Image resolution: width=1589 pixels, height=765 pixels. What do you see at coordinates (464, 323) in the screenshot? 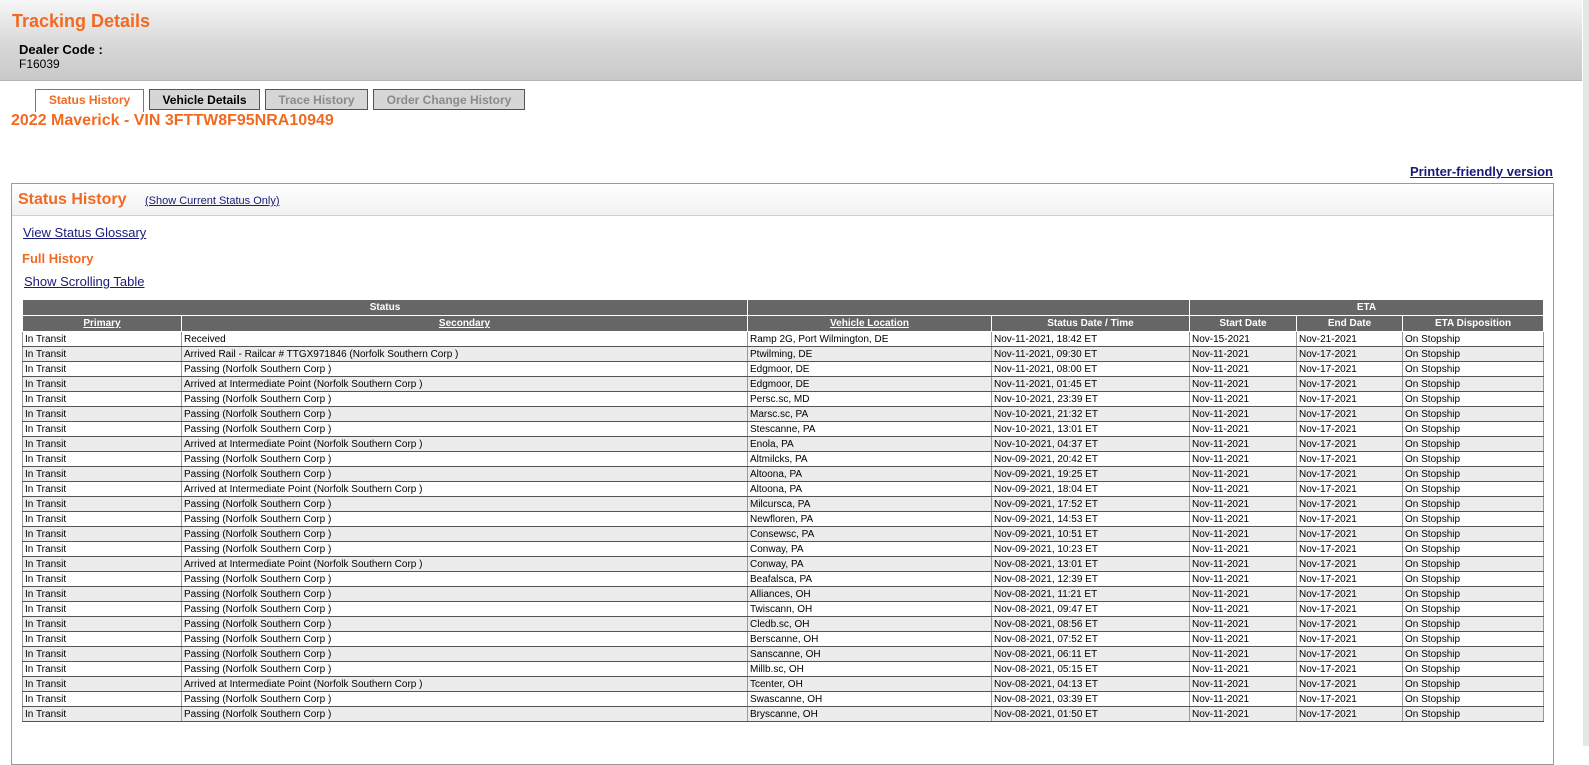
I see `col-secondary-header: Secondary` at bounding box center [464, 323].